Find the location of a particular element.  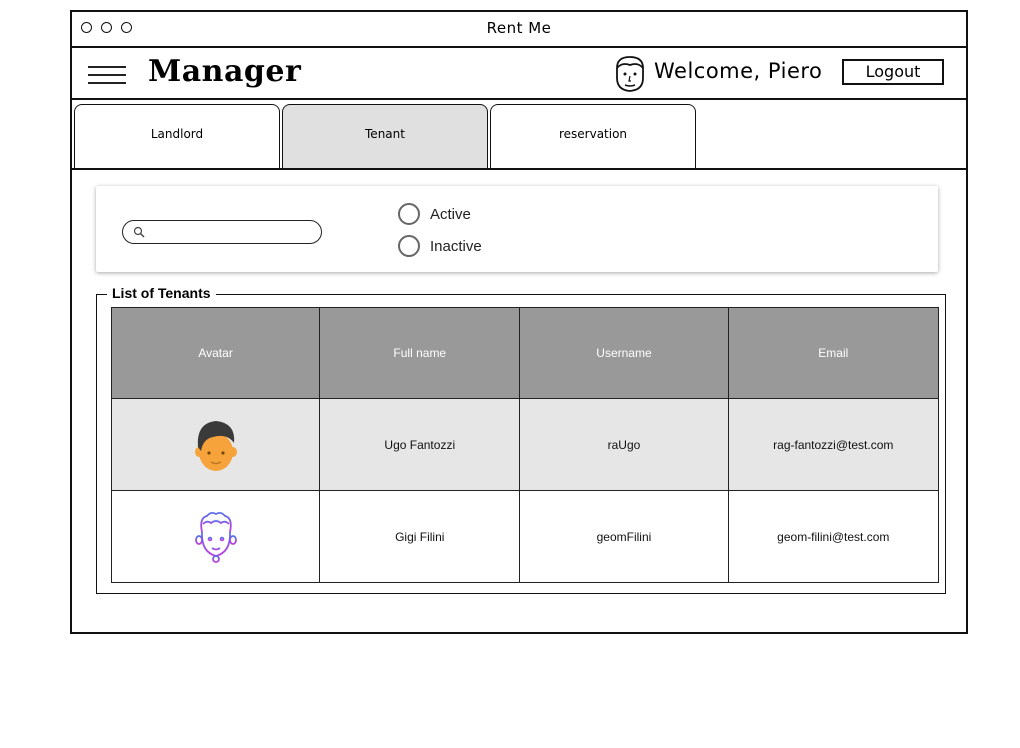

username-cell: geomFilini is located at coordinates (624, 536).